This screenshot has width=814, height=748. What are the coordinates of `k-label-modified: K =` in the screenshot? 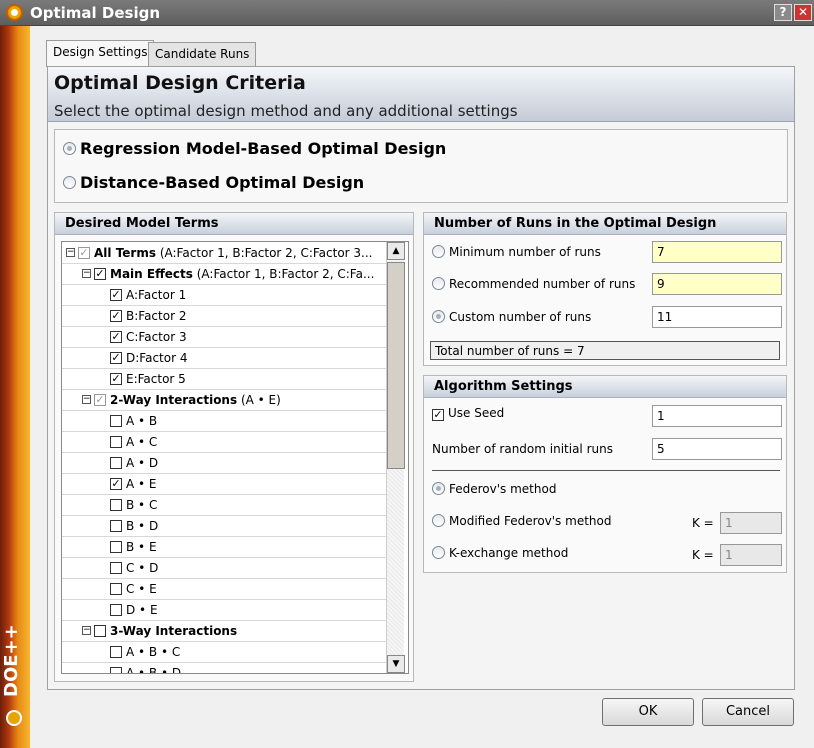 It's located at (703, 523).